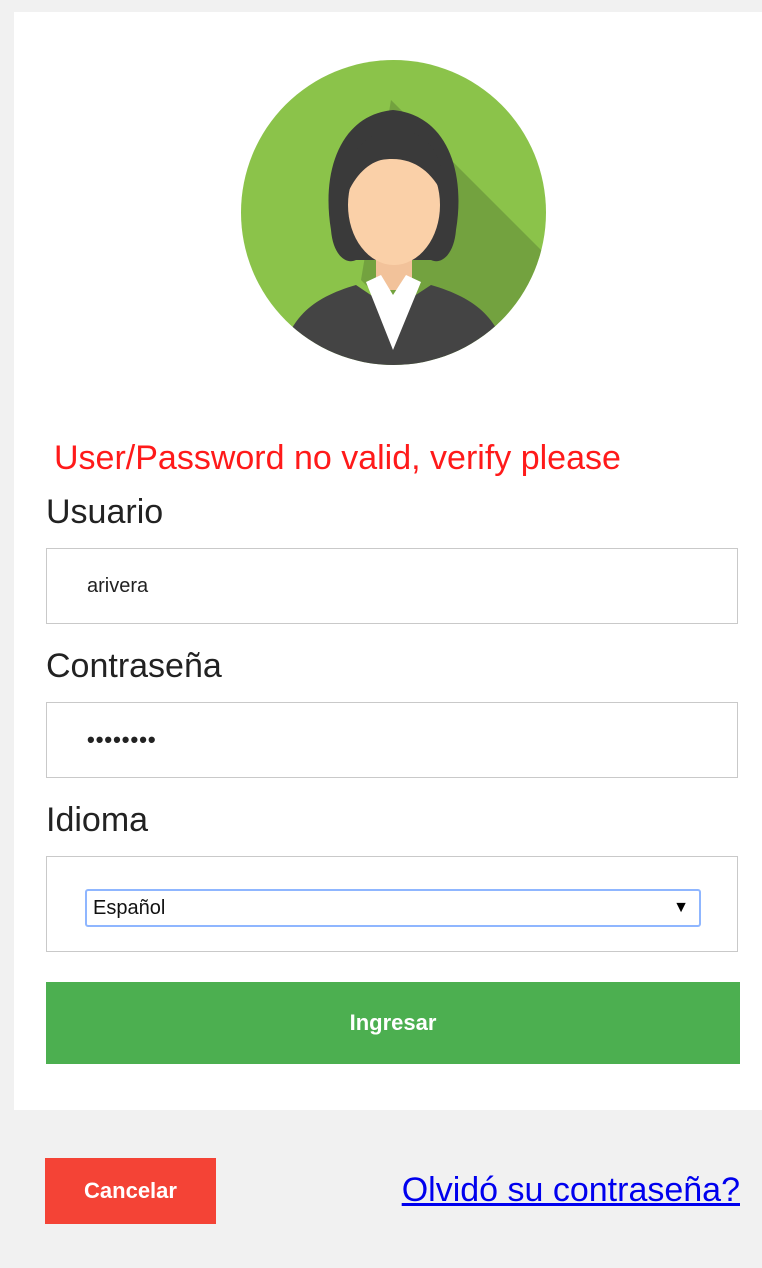 This screenshot has height=1268, width=762. Describe the element at coordinates (130, 1191) in the screenshot. I see `cancel-button: Cancelar` at that location.